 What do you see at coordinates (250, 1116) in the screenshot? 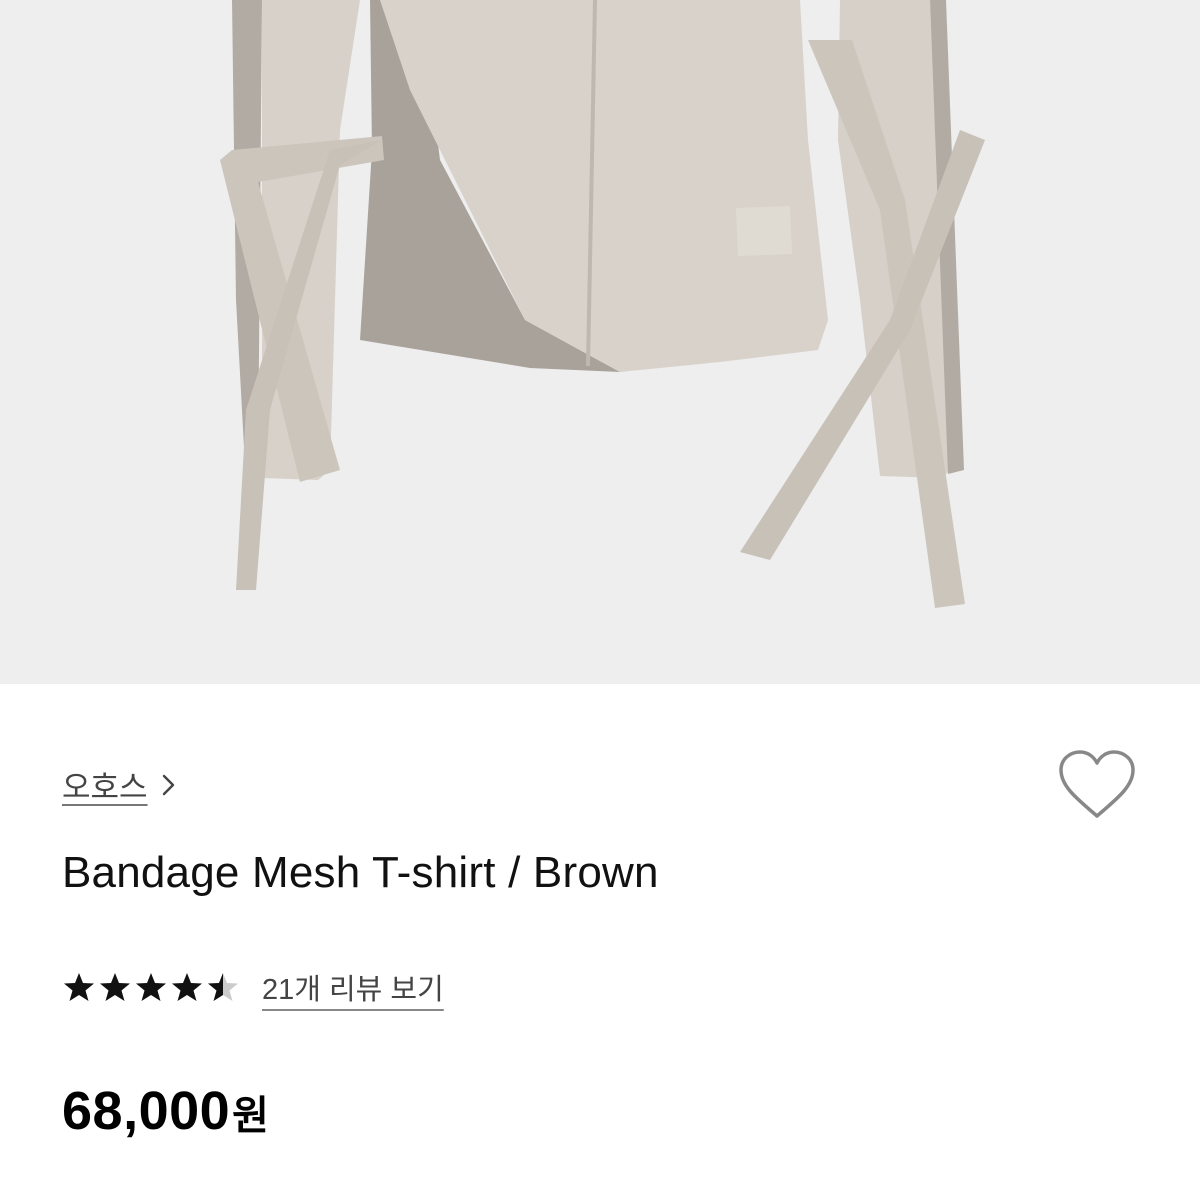
I see `price-unit: 원` at bounding box center [250, 1116].